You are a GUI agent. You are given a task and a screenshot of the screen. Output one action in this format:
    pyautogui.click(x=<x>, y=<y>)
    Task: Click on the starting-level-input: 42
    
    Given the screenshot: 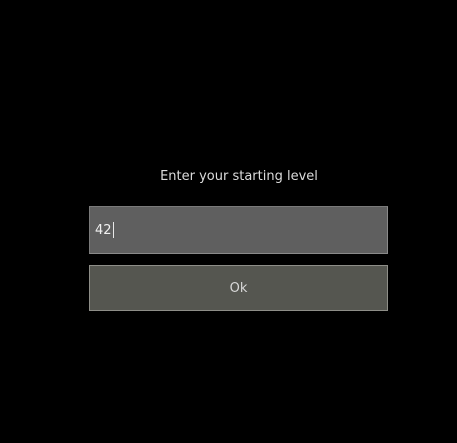 What is the action you would take?
    pyautogui.click(x=238, y=230)
    